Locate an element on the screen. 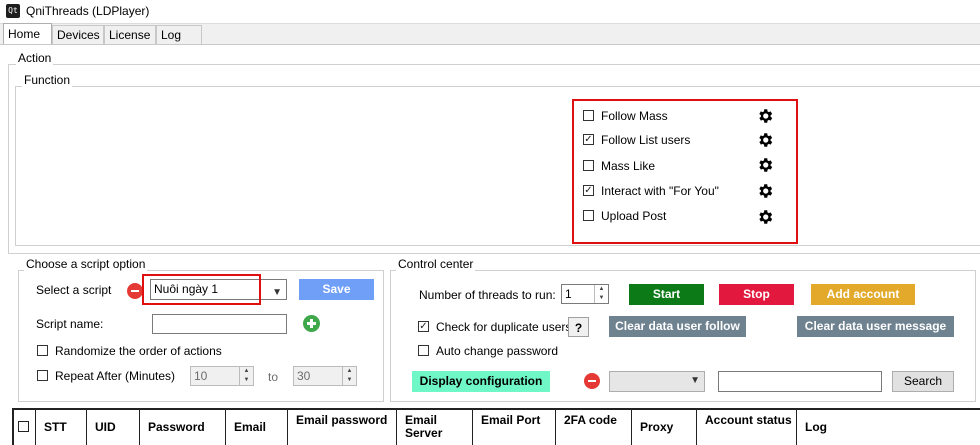 The image size is (980, 445). filter-select: ▼ is located at coordinates (657, 381).